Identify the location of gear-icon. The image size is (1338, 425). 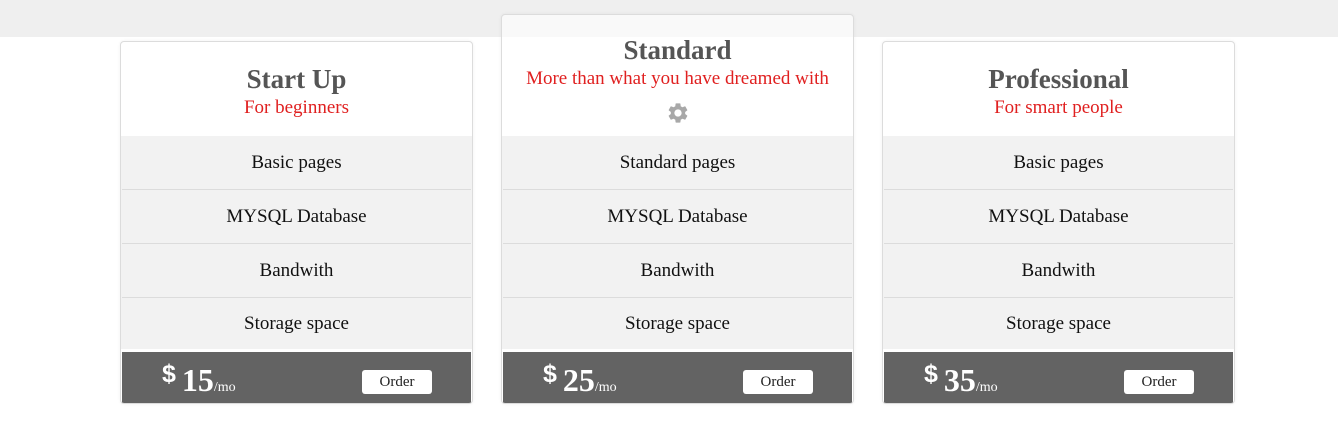
(677, 113).